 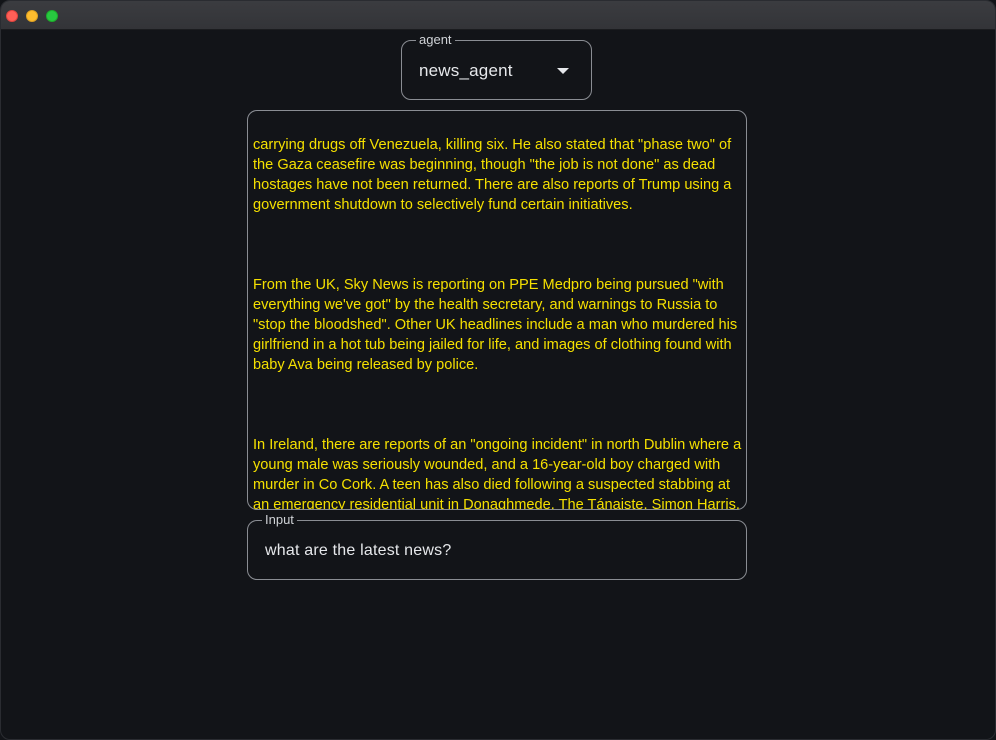 I want to click on input-fieldset: Input, so click(x=497, y=546).